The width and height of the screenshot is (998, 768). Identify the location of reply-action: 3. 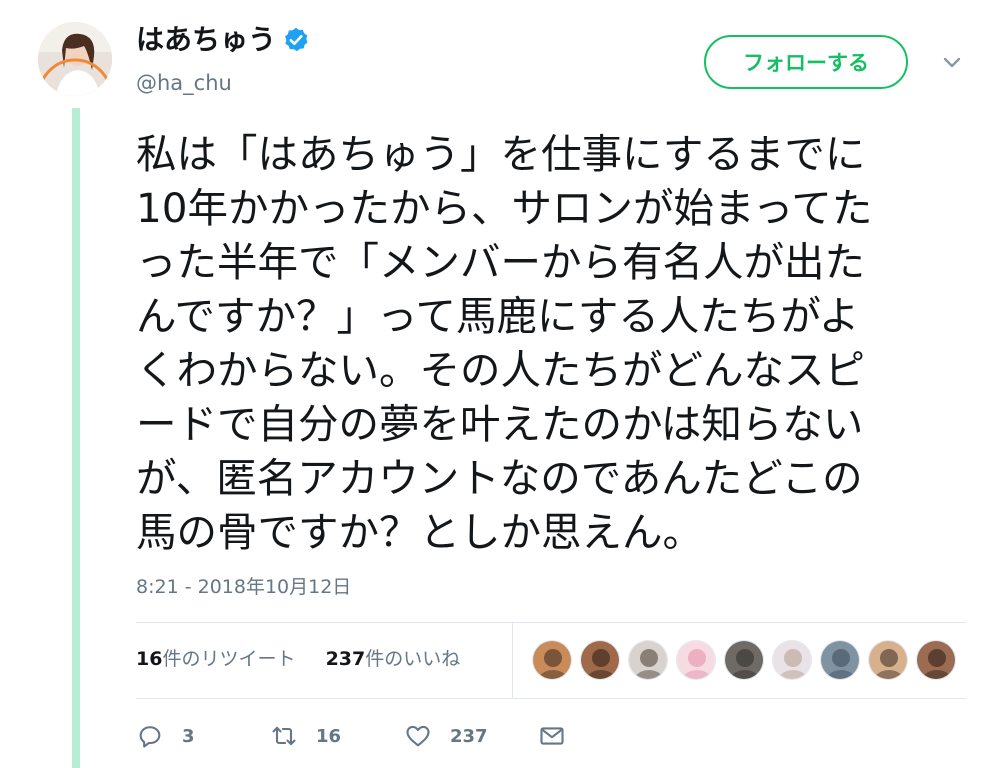
(165, 736).